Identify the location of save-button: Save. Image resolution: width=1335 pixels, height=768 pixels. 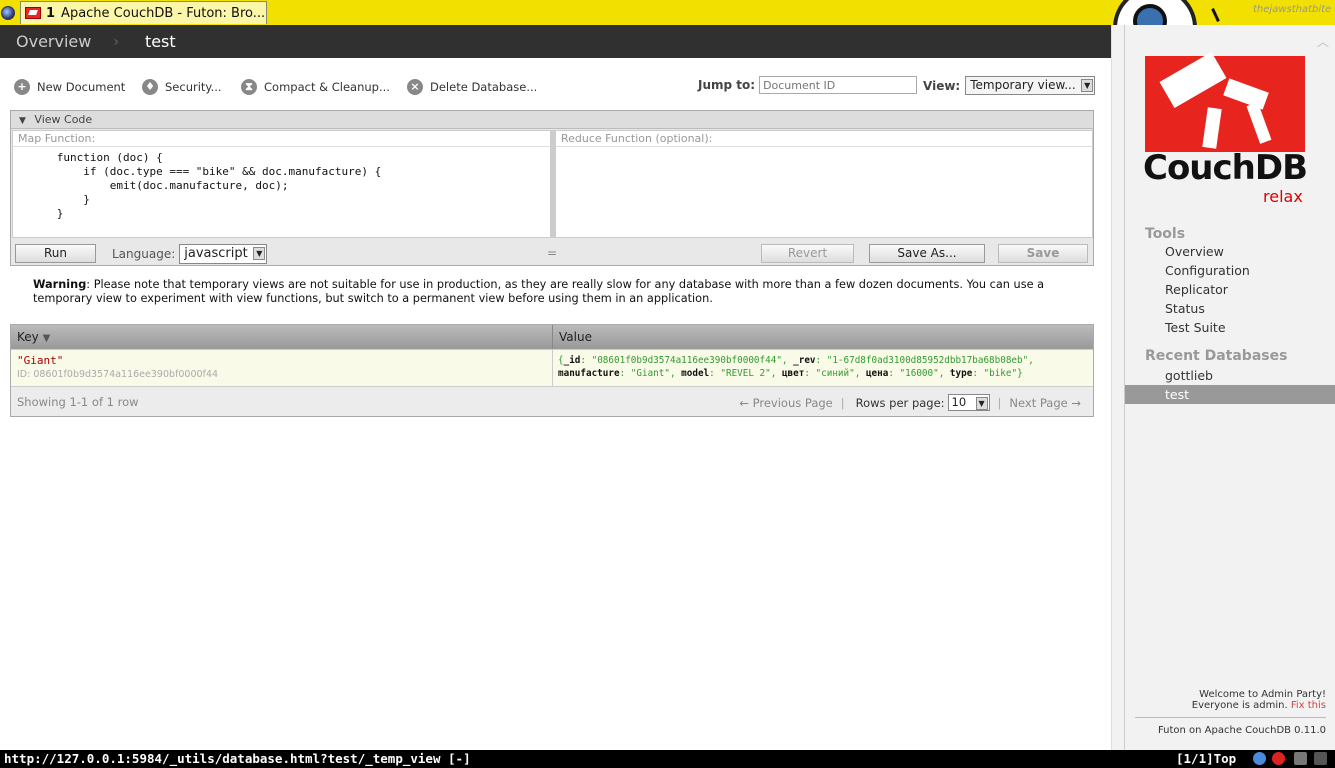
(1043, 253).